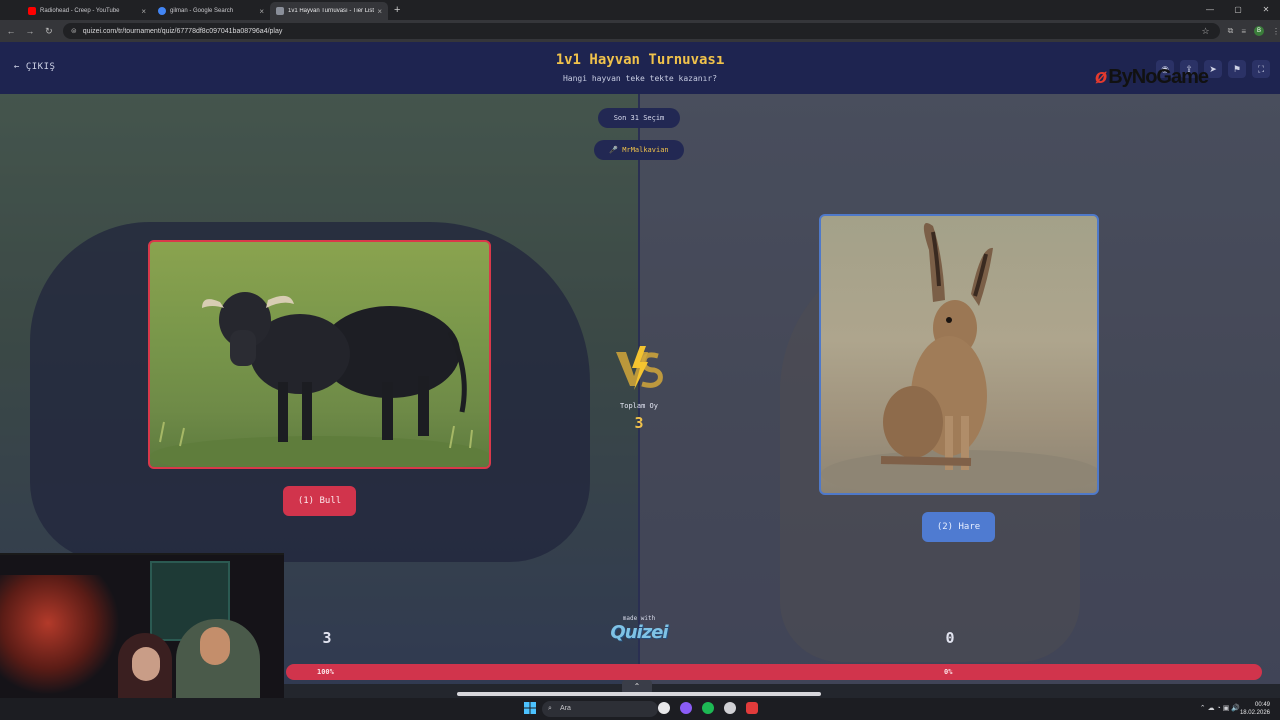 This screenshot has width=1280, height=720. I want to click on window-controls: — ▢ ✕, so click(1238, 10).